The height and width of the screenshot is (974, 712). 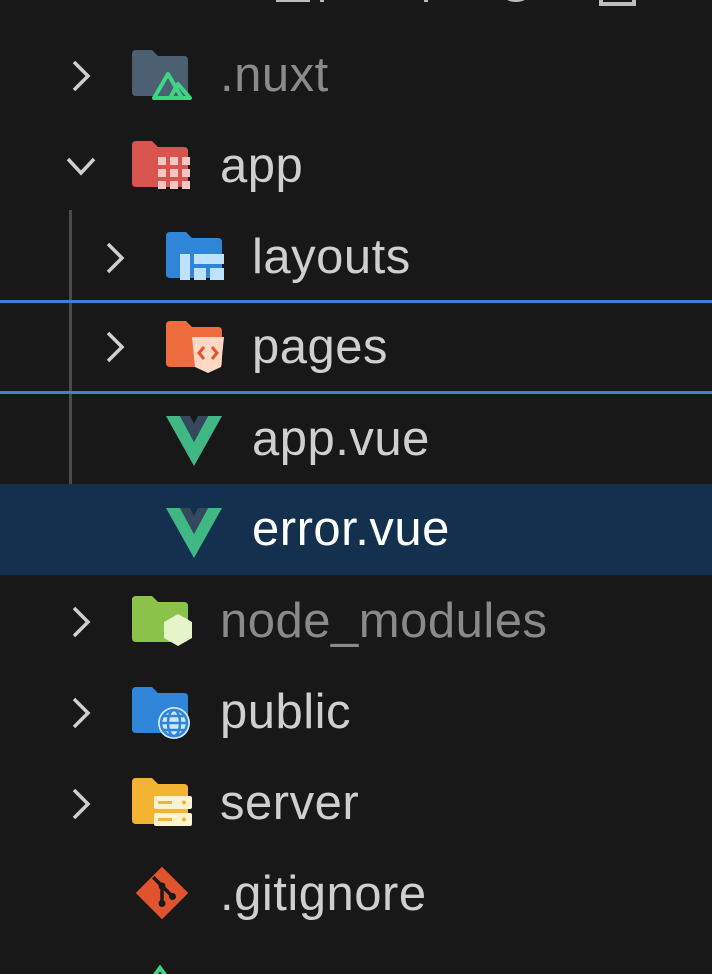 I want to click on tree-item-label: app.vue, so click(x=341, y=439).